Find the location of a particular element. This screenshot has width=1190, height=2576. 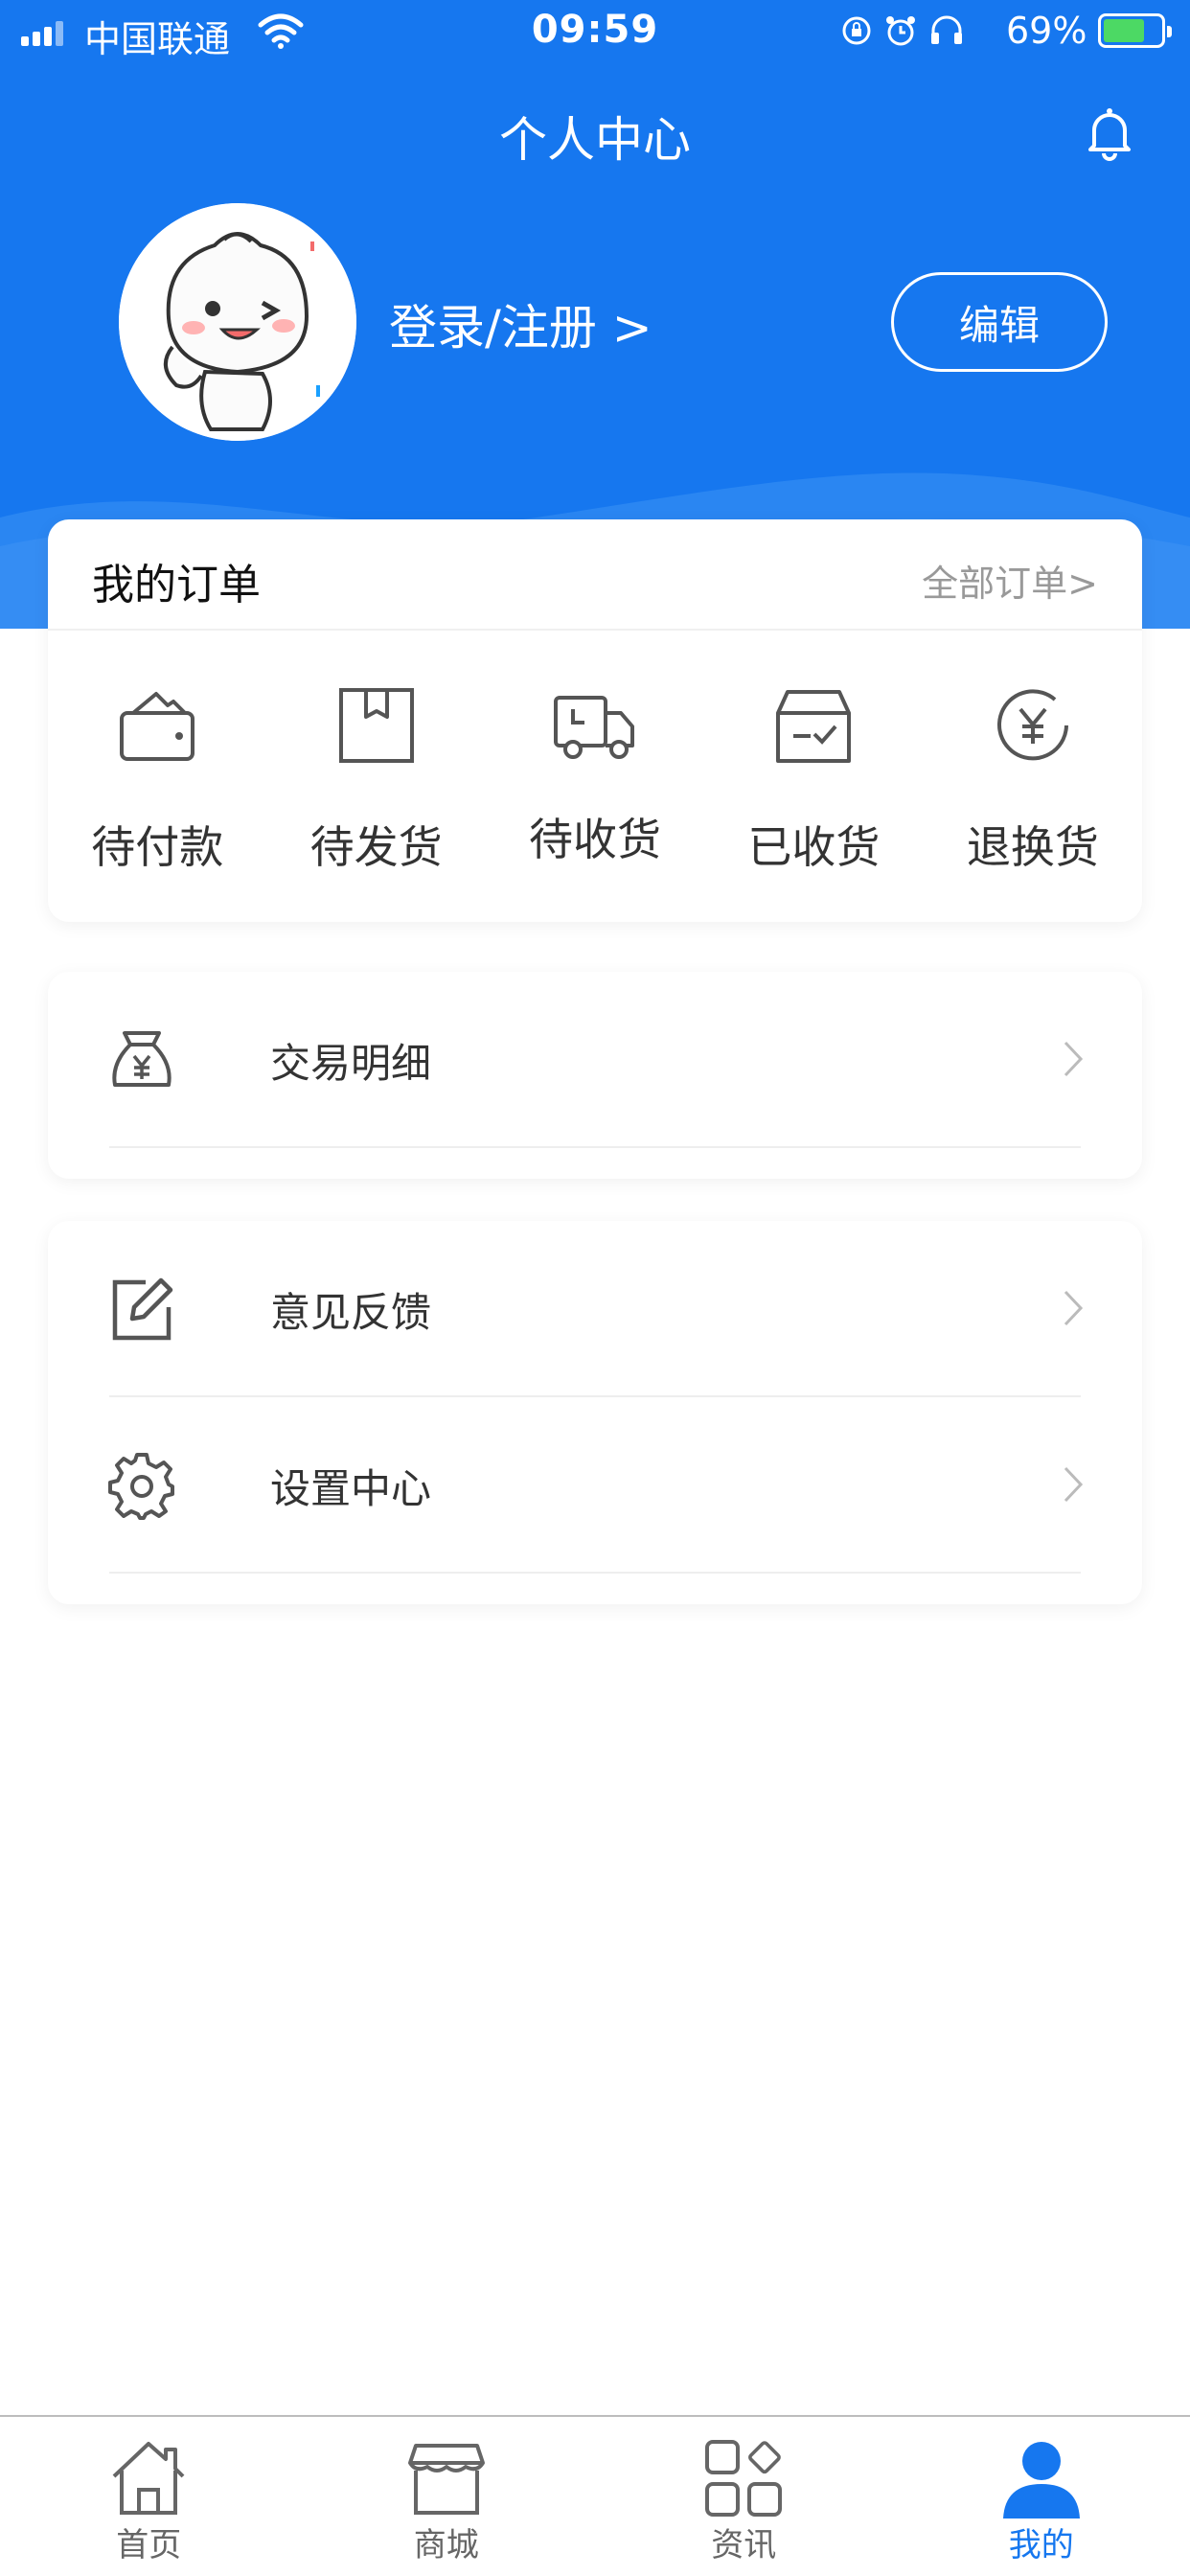

settings-card: 意见反馈 设置中心 is located at coordinates (595, 1412).